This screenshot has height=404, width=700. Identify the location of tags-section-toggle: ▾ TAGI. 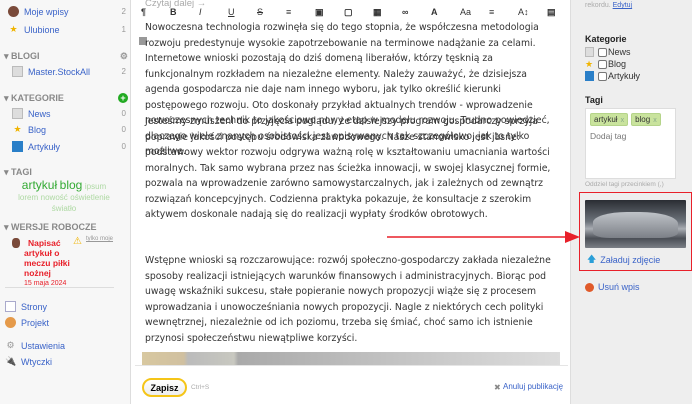
(66, 172).